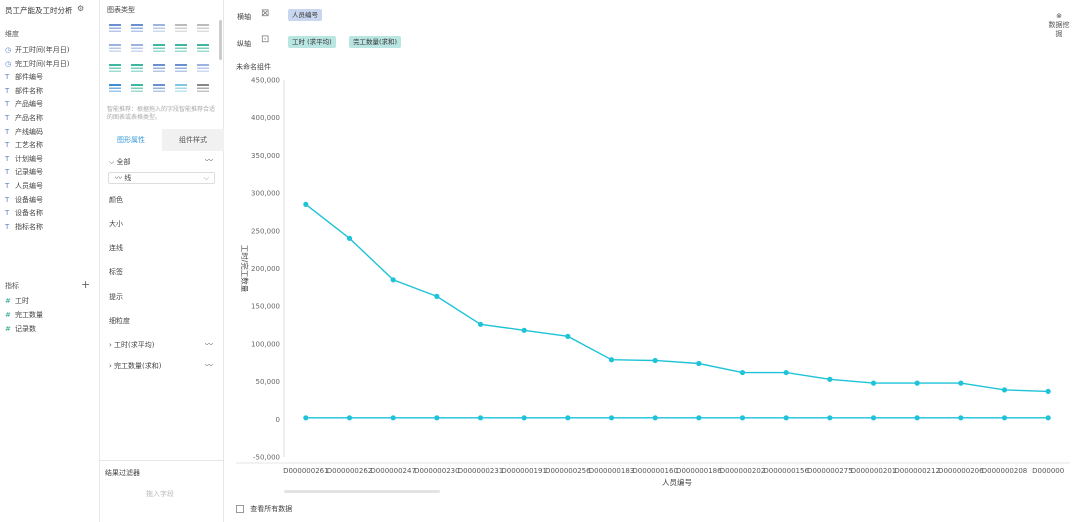 This screenshot has height=522, width=1078. I want to click on tab-graphic-props: 图形属性, so click(131, 140).